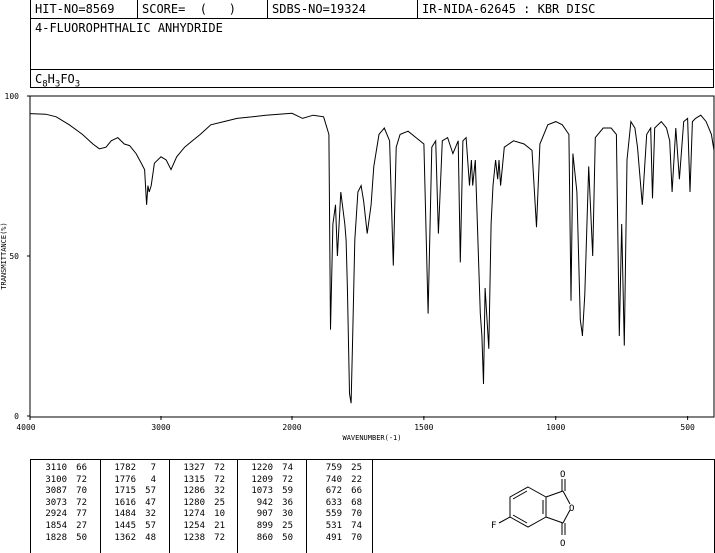 The height and width of the screenshot is (553, 715). I want to click on x-axis-label: WAVENUMBER(-1), so click(371, 438).